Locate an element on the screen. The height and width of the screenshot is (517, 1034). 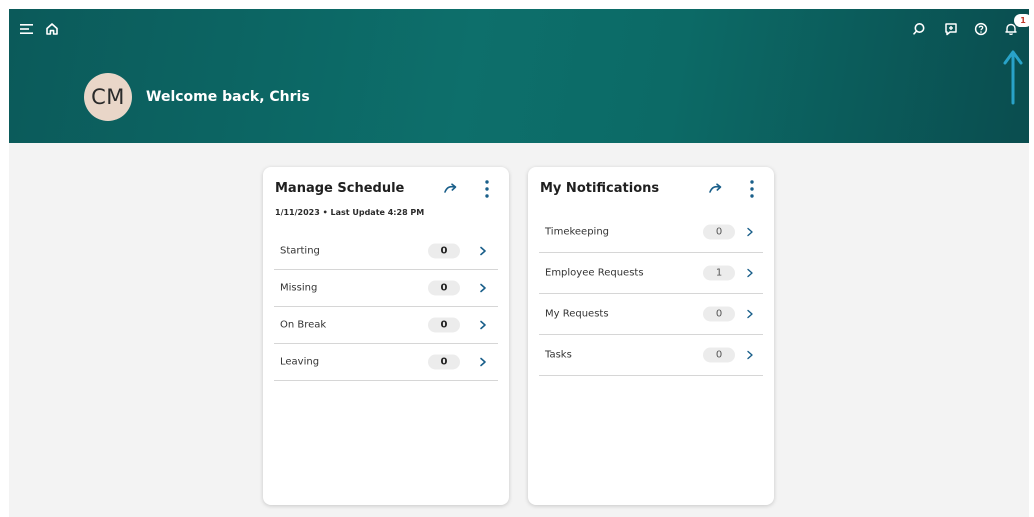
row-label: Missing is located at coordinates (299, 287).